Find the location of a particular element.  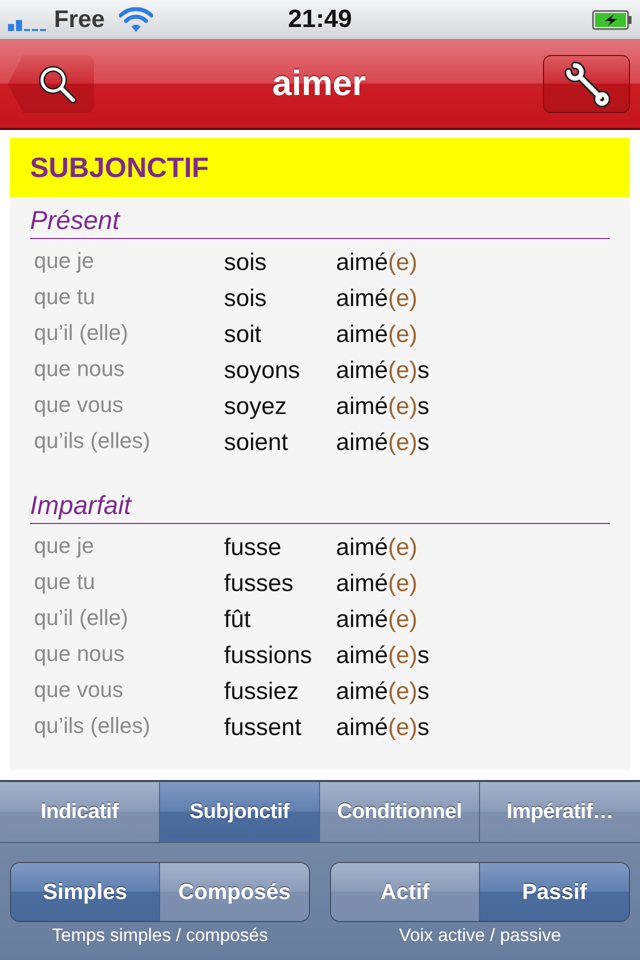

tense-option: Simples is located at coordinates (85, 892).